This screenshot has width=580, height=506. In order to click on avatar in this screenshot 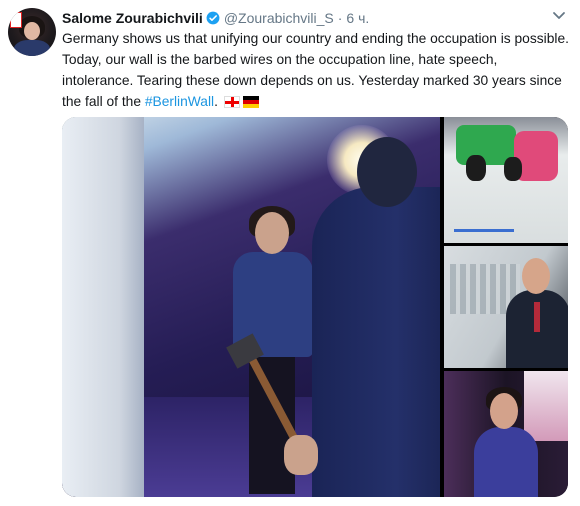, I will do `click(32, 32)`.